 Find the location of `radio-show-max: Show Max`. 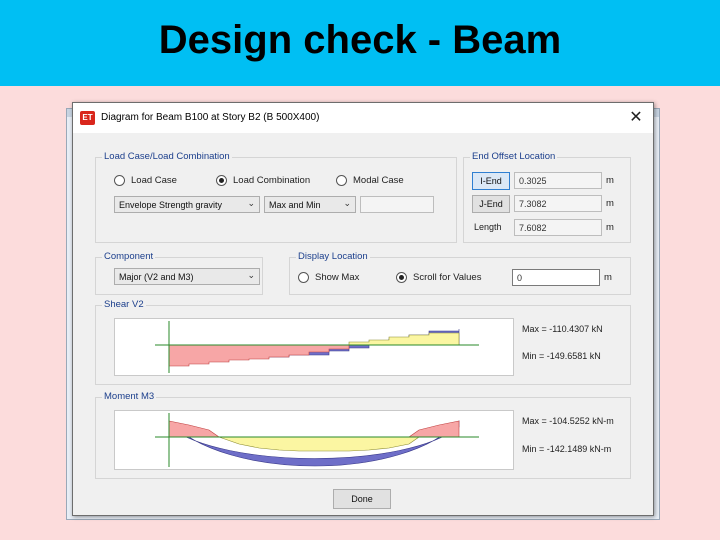

radio-show-max: Show Max is located at coordinates (328, 277).